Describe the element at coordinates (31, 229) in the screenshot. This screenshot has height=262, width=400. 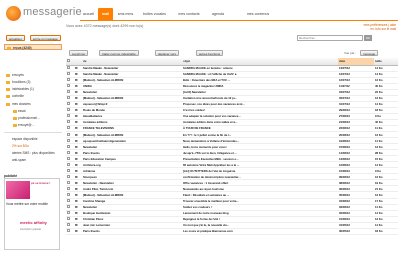
I see `ad-sub: inscription gratuite` at that location.